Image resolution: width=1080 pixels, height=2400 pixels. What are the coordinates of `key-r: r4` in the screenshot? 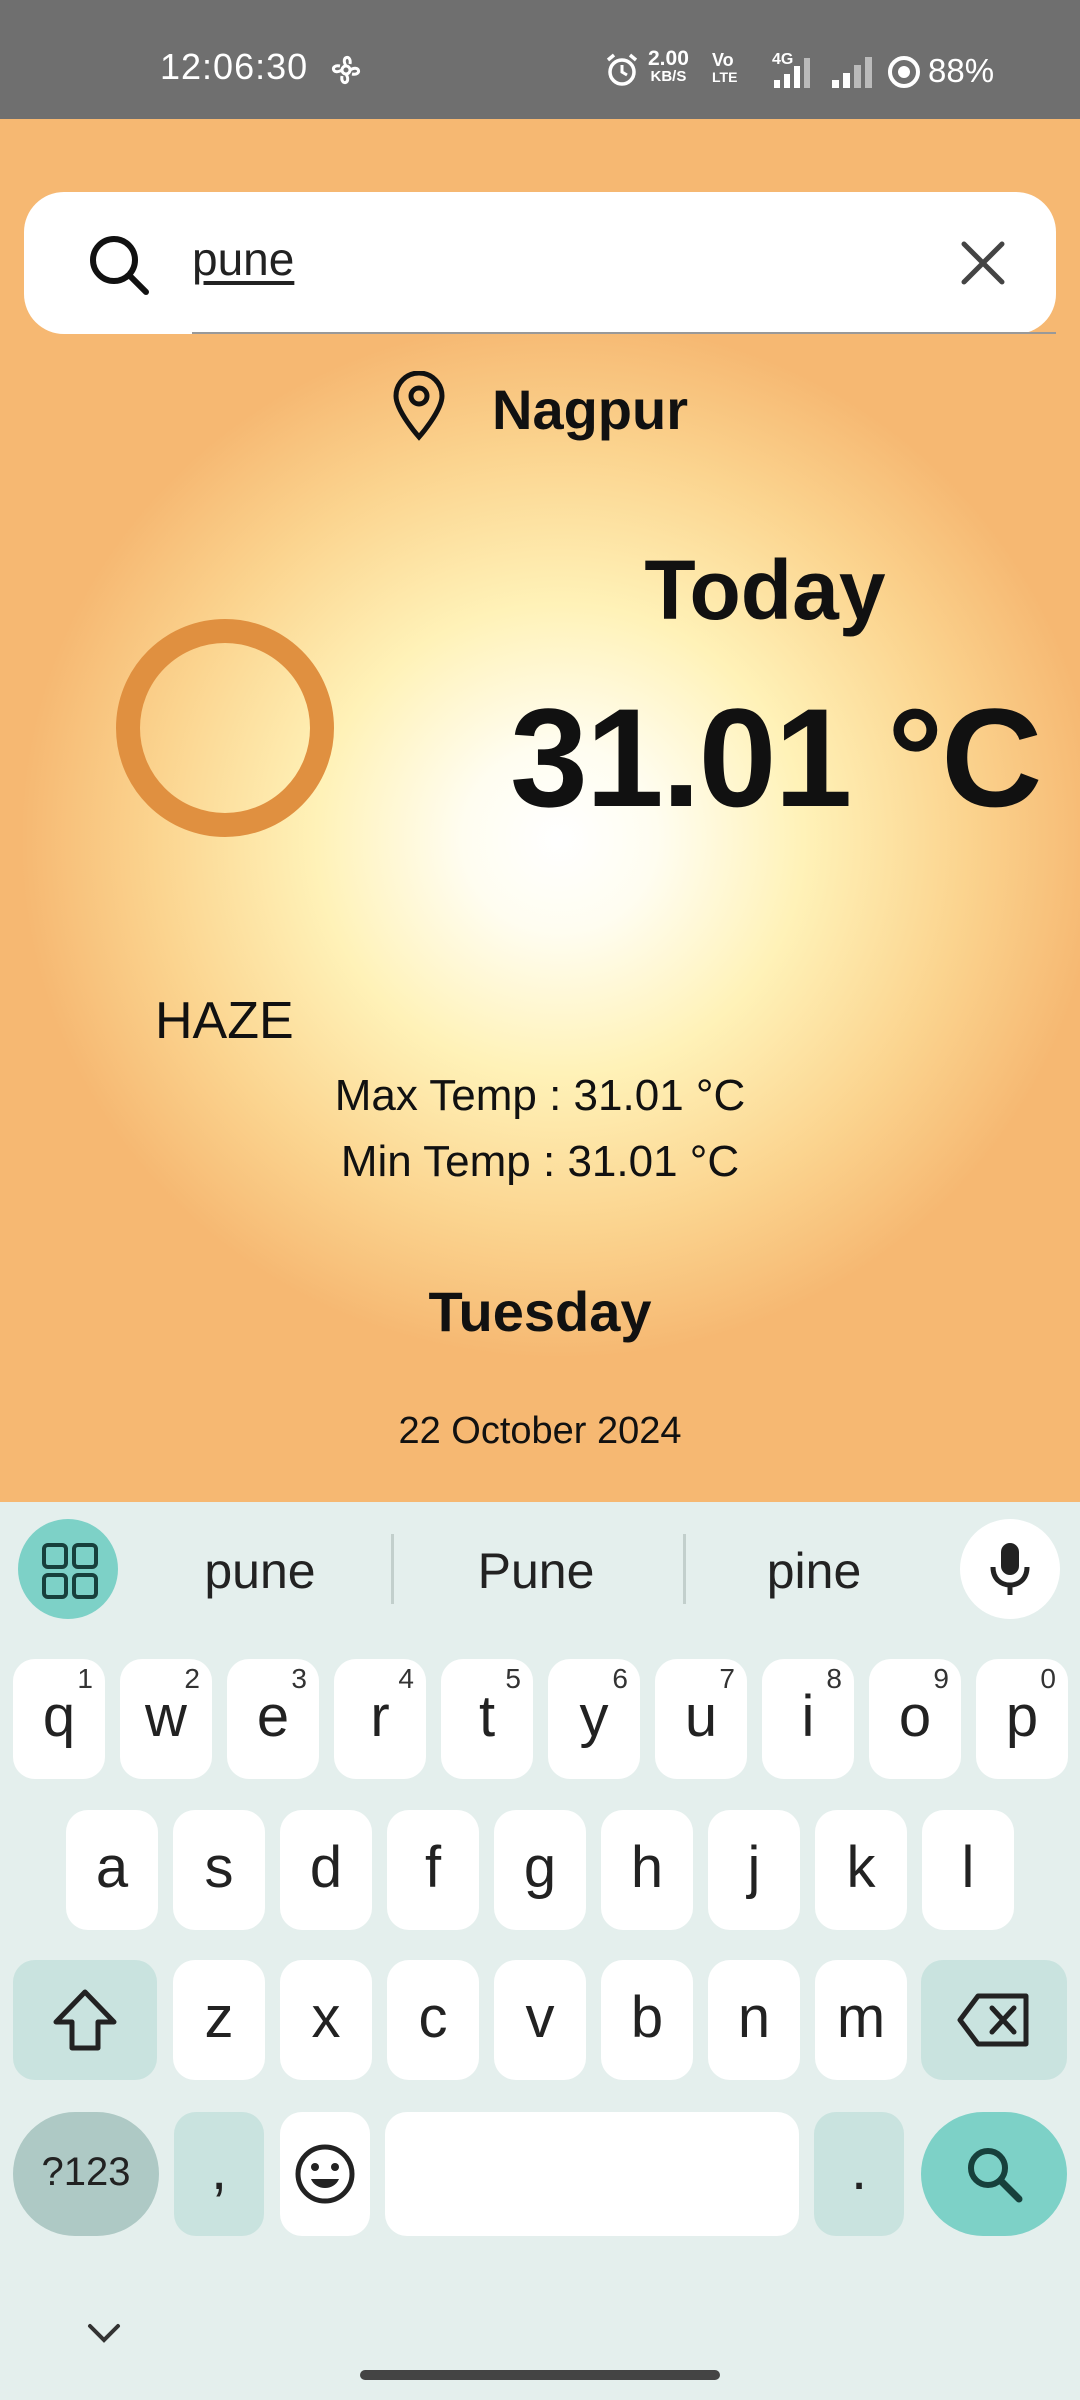 It's located at (380, 1719).